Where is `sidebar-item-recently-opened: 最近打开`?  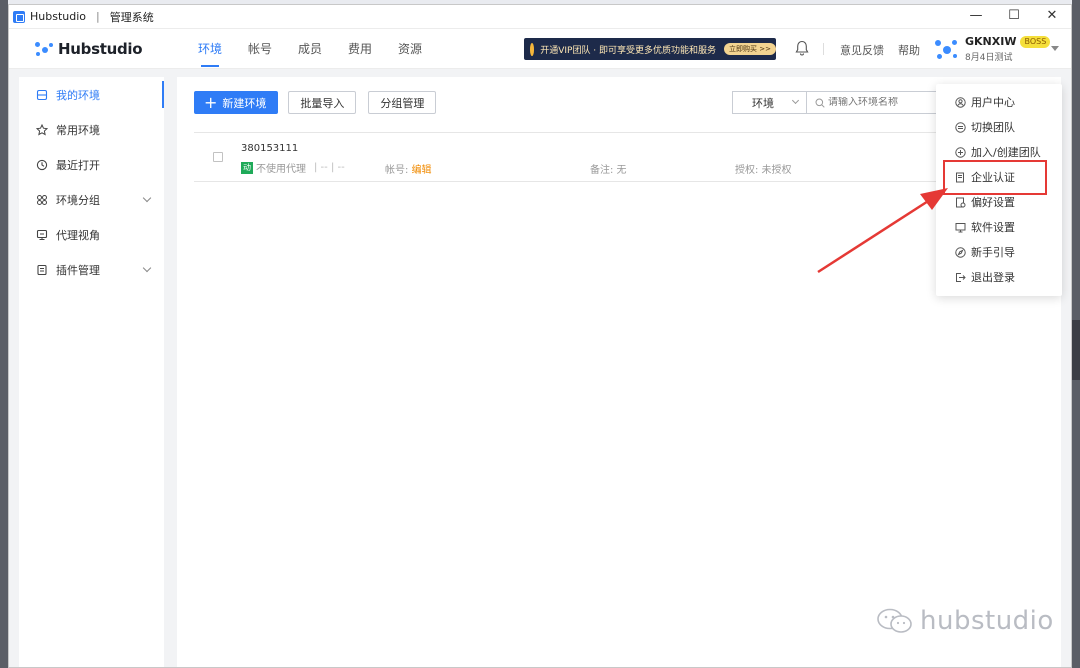 sidebar-item-recently-opened: 最近打开 is located at coordinates (91, 164).